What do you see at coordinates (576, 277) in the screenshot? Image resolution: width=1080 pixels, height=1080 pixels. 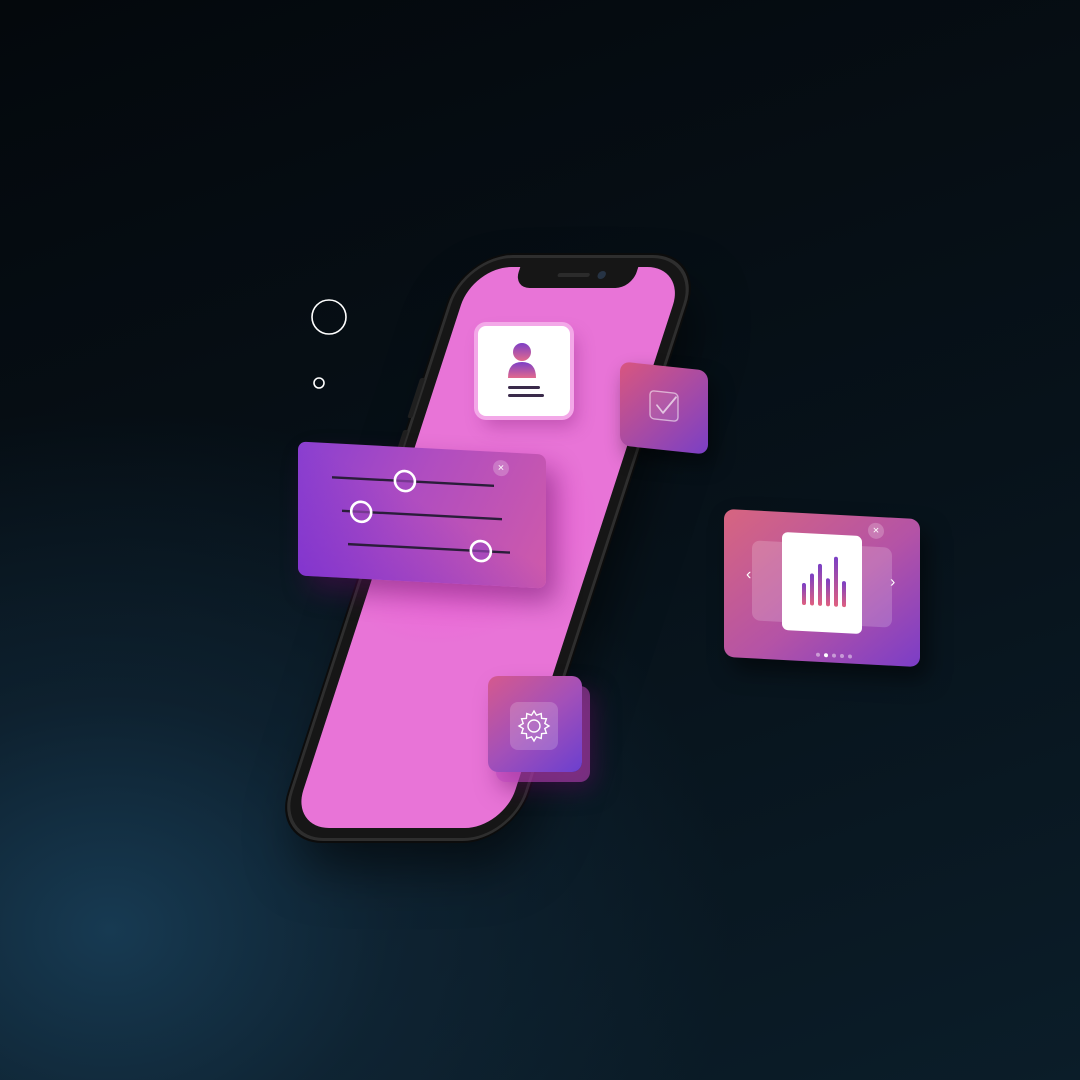 I see `phone-notch` at bounding box center [576, 277].